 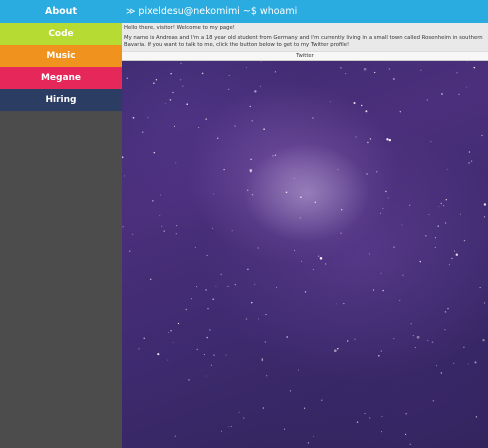 What do you see at coordinates (61, 100) in the screenshot?
I see `sidebar-item-hiring: Hiring` at bounding box center [61, 100].